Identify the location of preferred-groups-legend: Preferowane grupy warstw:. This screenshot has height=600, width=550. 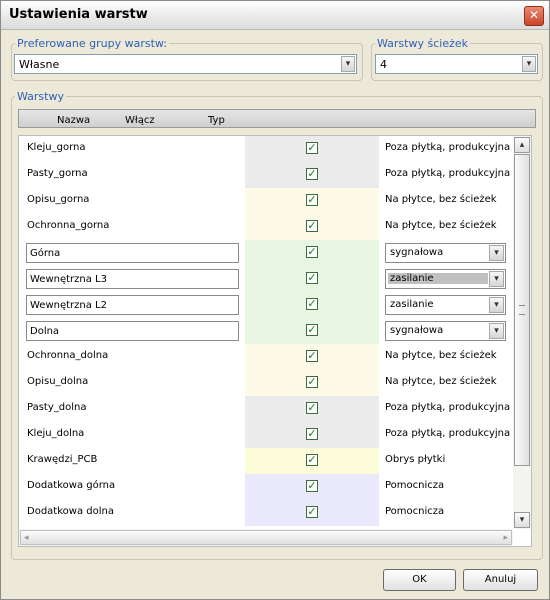
(92, 43).